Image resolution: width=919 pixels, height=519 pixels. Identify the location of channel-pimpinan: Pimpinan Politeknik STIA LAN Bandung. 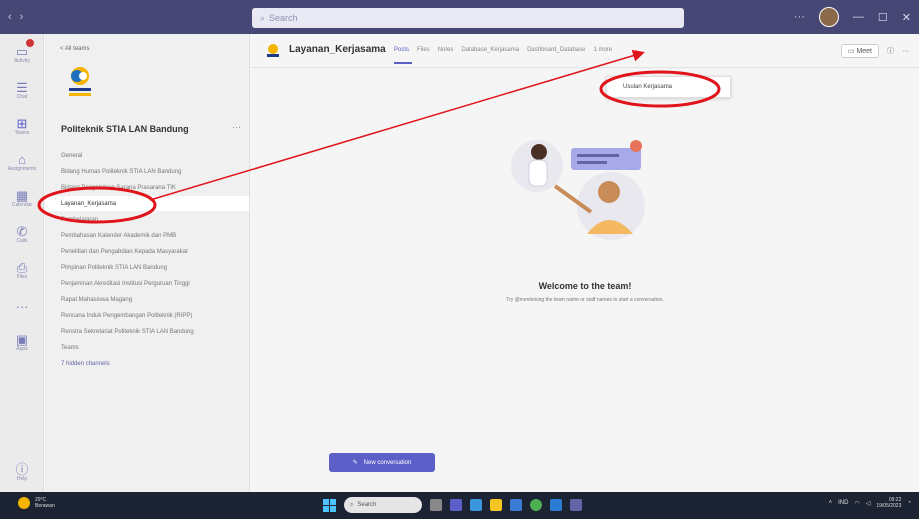
(114, 268).